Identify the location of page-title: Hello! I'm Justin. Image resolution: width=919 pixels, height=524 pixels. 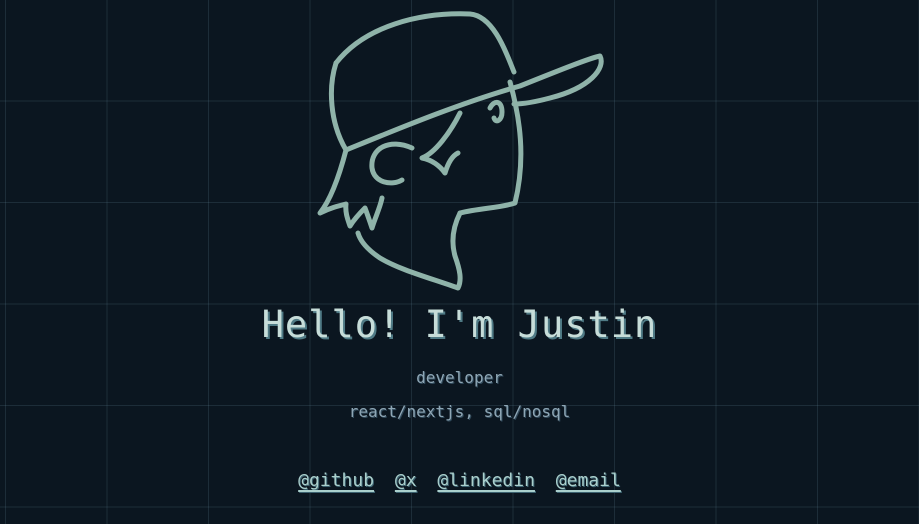
(459, 324).